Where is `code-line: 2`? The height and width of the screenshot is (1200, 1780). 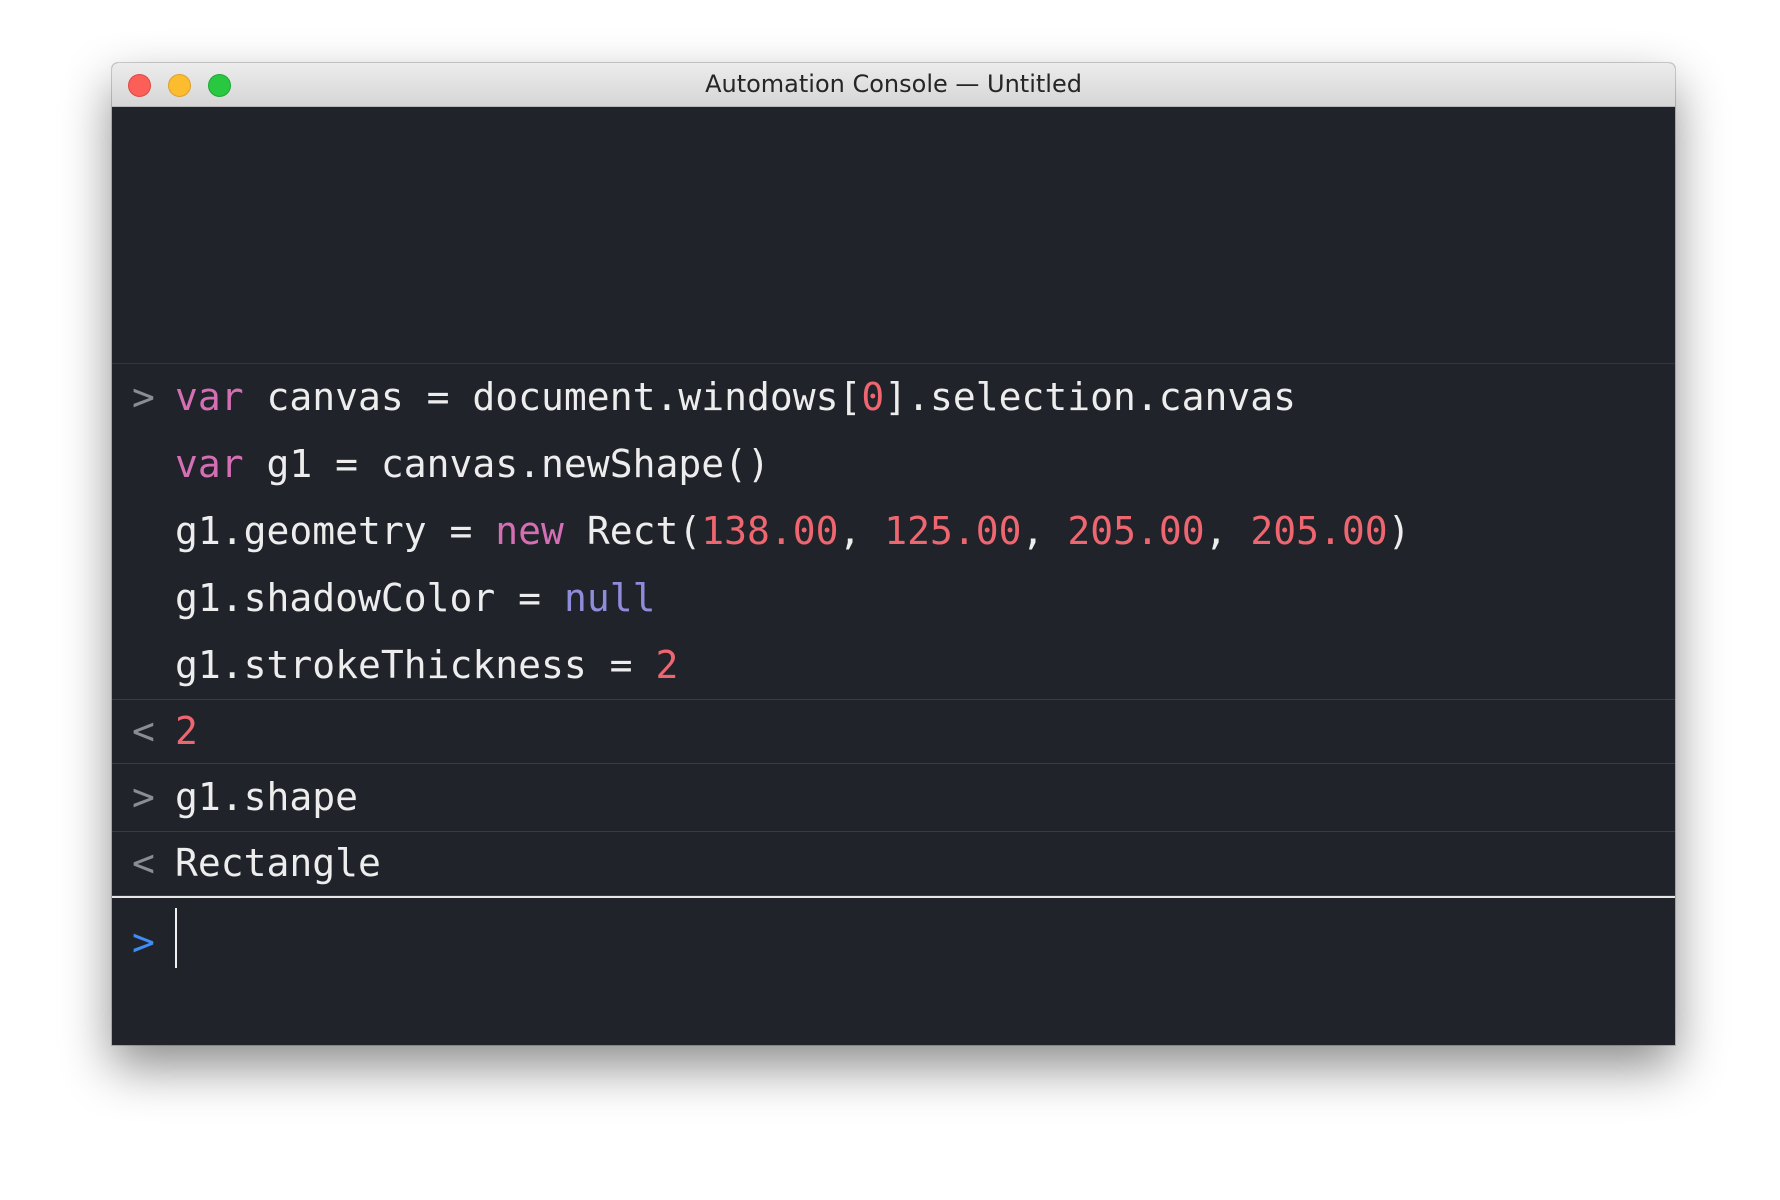
code-line: 2 is located at coordinates (893, 731).